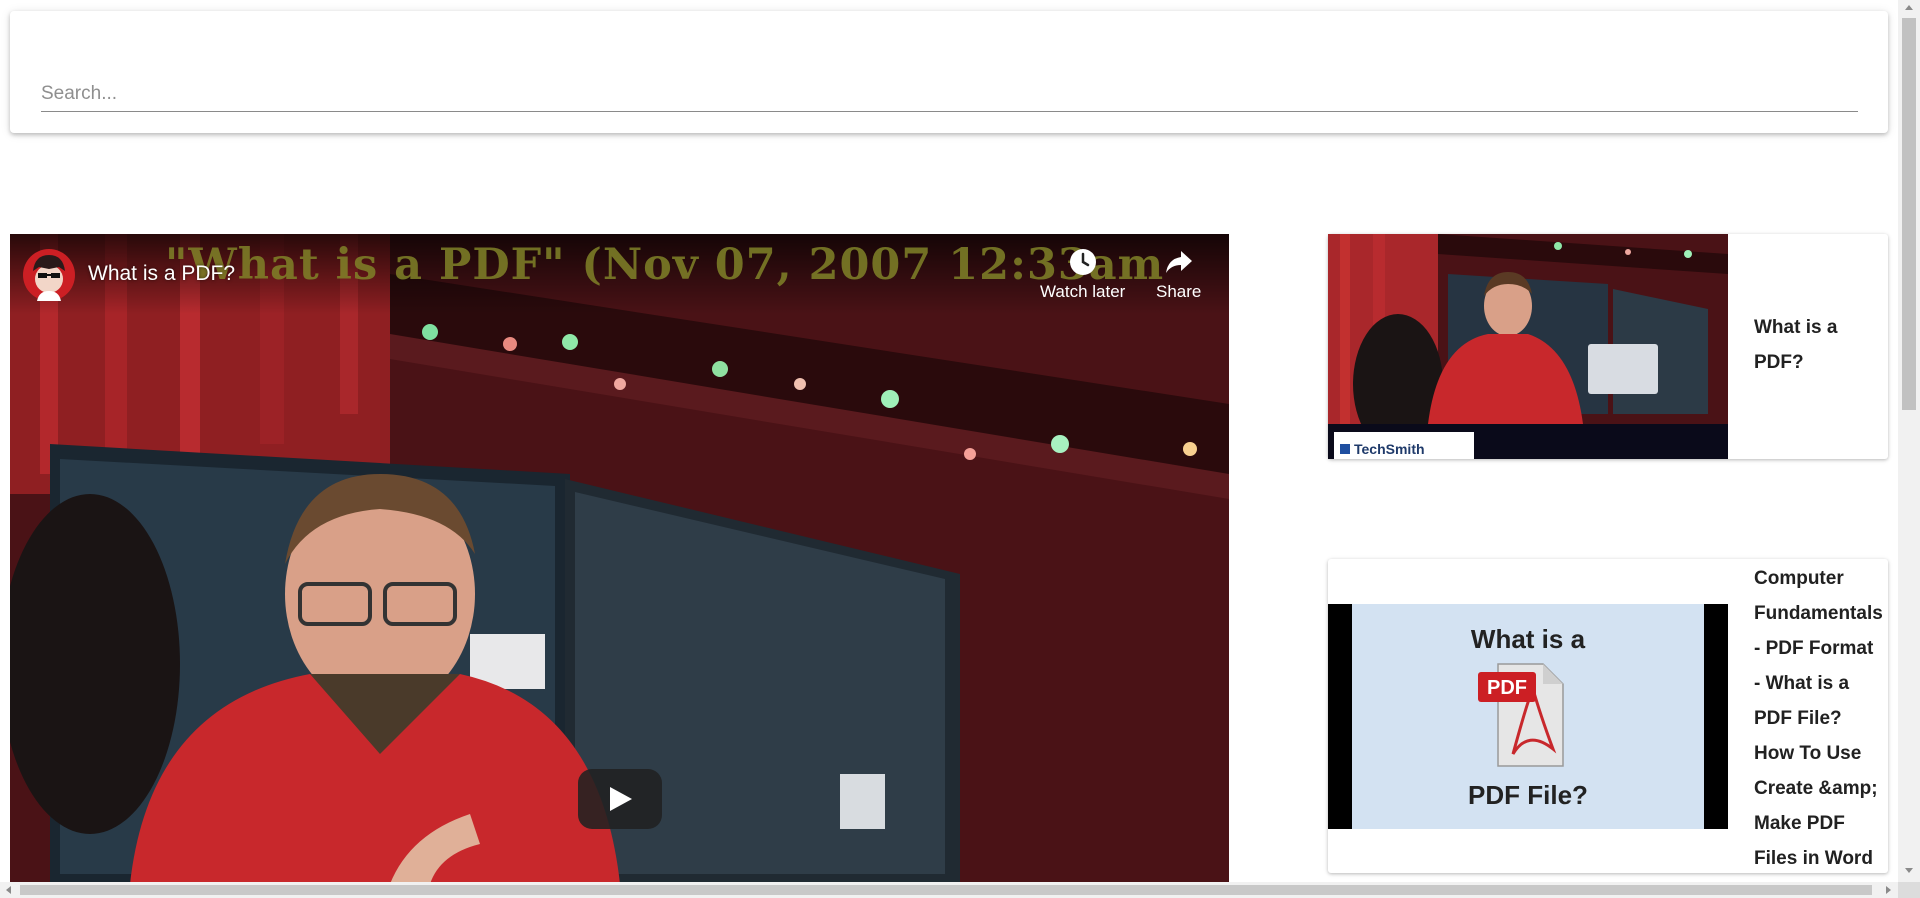 Image resolution: width=1920 pixels, height=898 pixels. Describe the element at coordinates (1888, 890) in the screenshot. I see `scroll-right-arrow-icon` at that location.